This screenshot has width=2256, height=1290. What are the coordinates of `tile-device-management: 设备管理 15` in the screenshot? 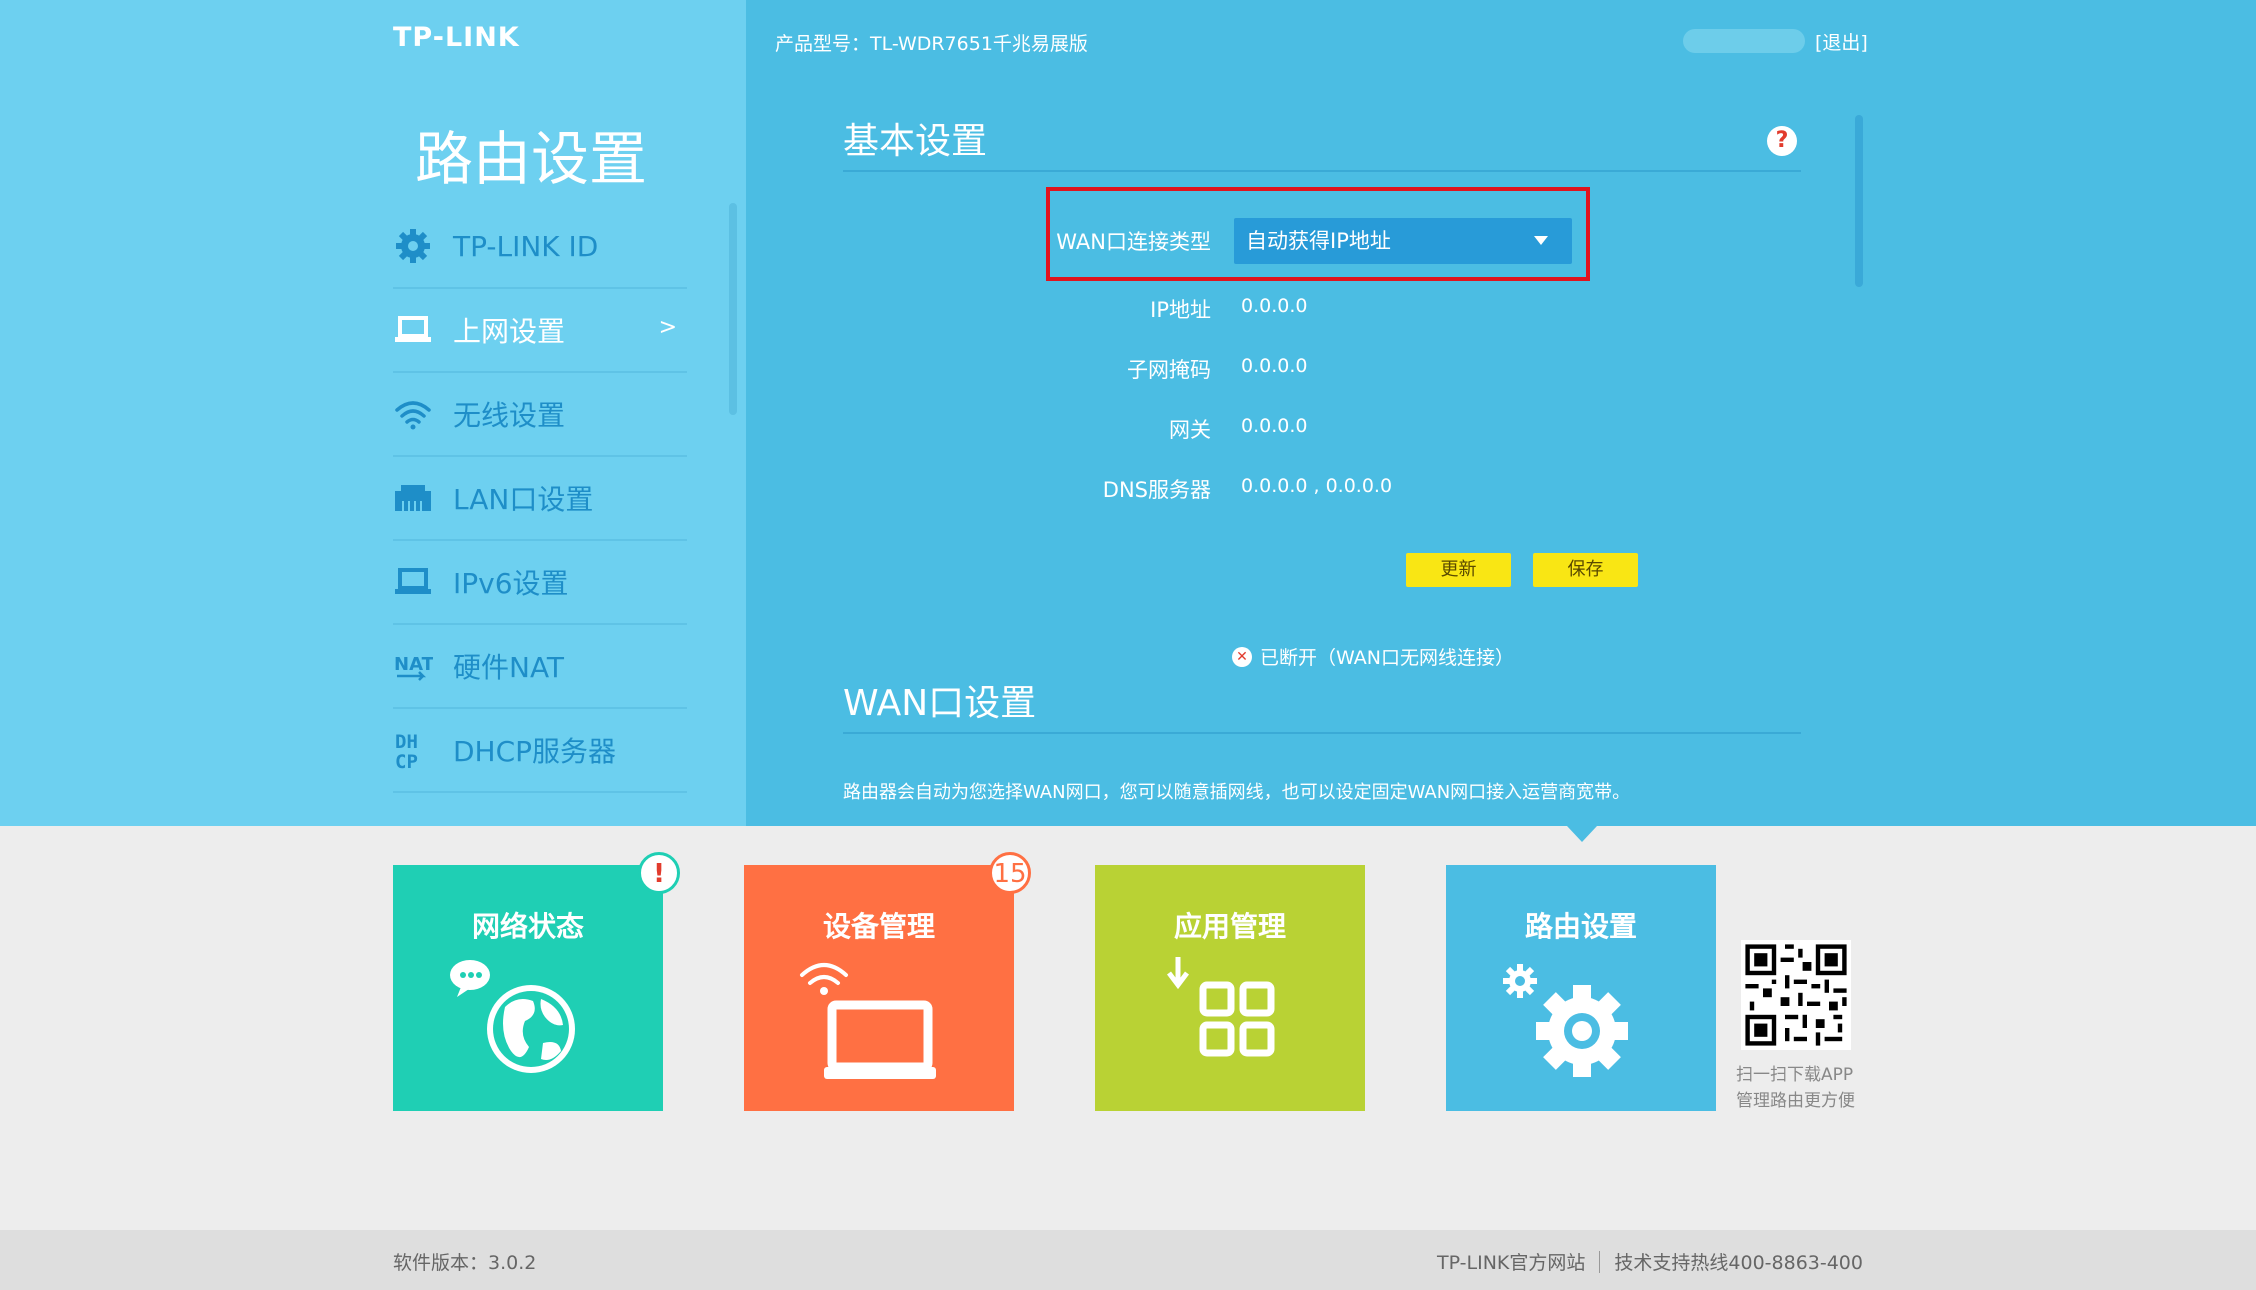 It's located at (887, 981).